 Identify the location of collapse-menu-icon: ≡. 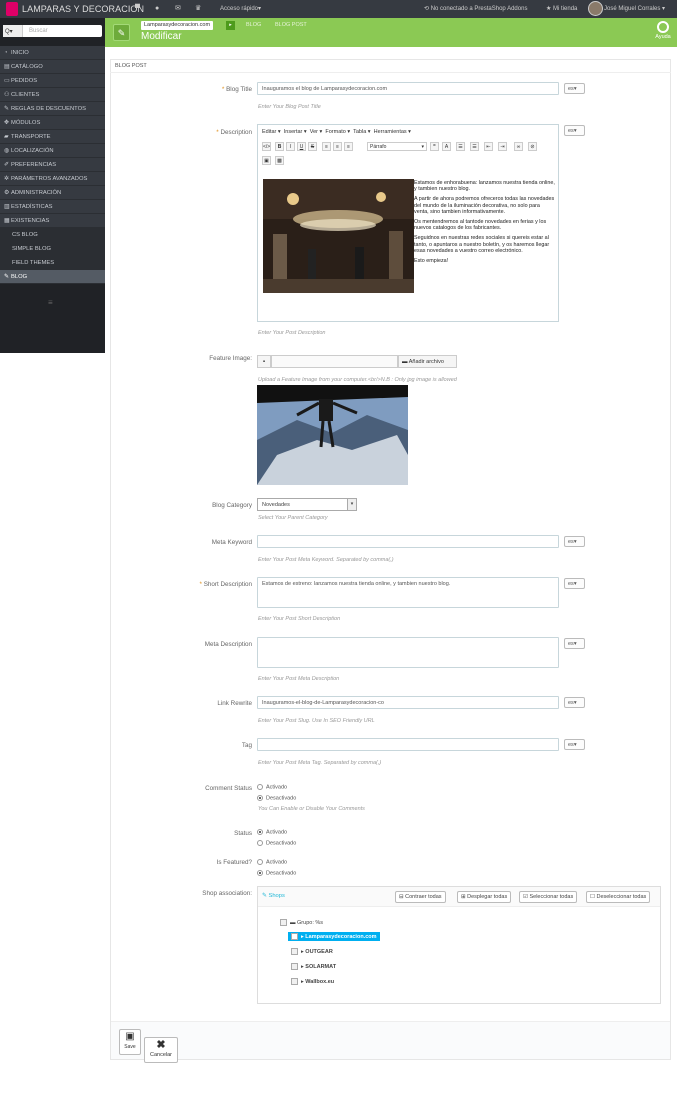
(50, 302).